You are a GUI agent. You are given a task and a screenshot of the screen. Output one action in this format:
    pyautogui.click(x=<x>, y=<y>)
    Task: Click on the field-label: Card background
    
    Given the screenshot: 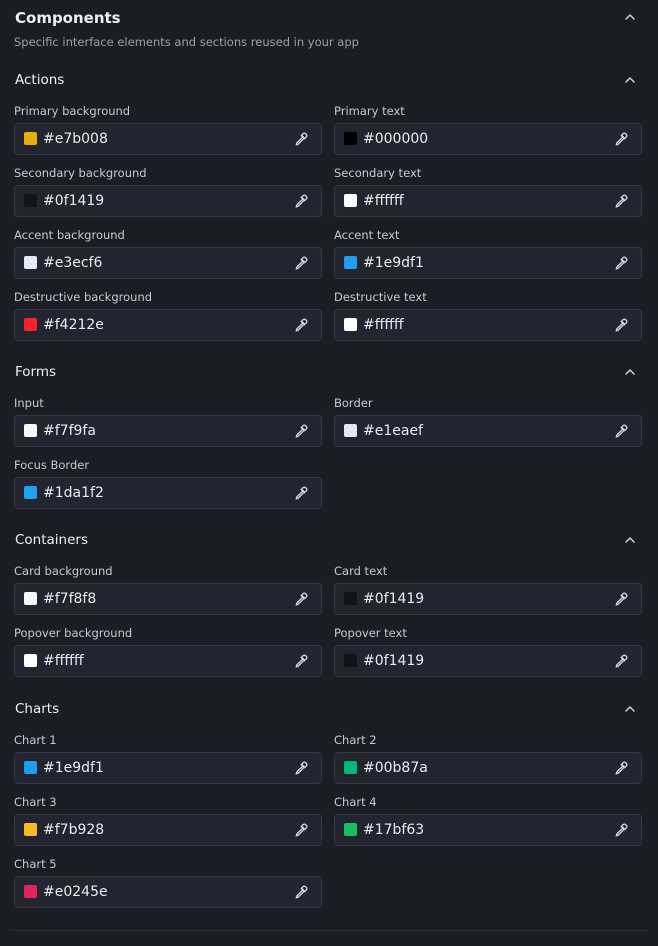 What is the action you would take?
    pyautogui.click(x=63, y=571)
    